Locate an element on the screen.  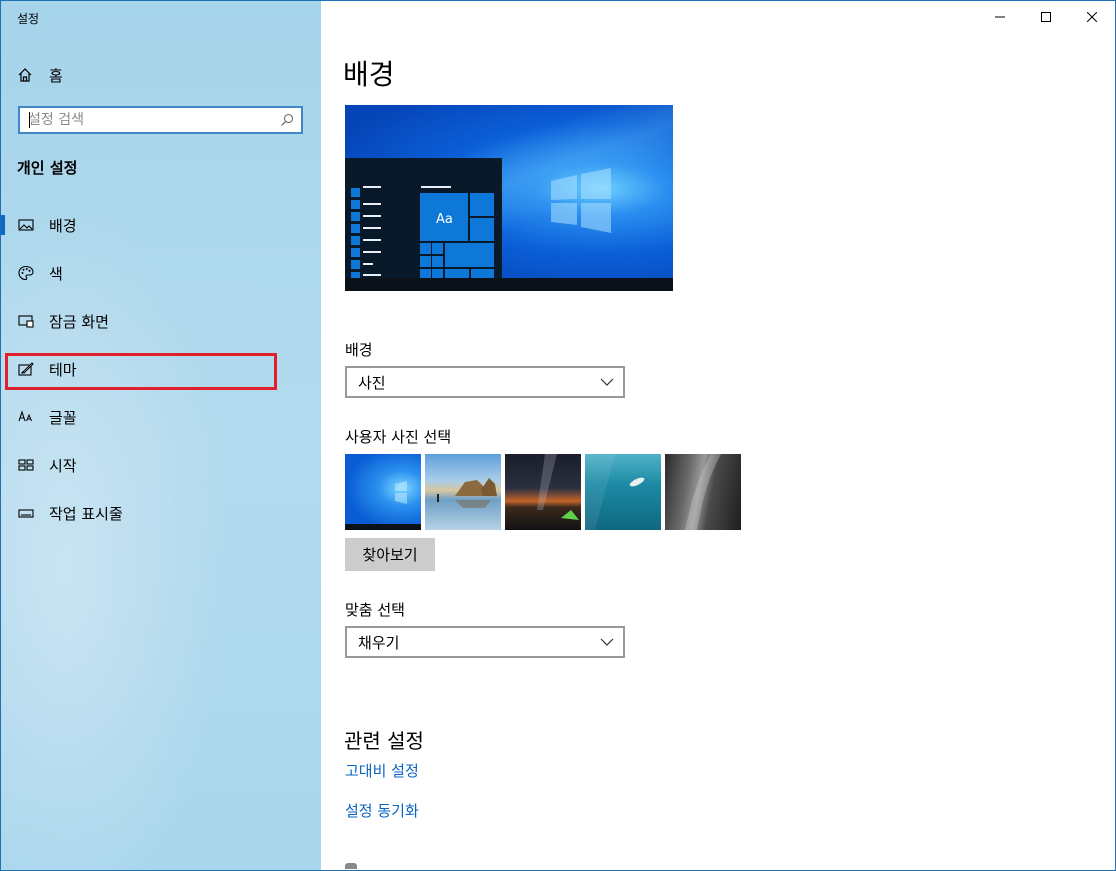
palette-icon is located at coordinates (26, 273).